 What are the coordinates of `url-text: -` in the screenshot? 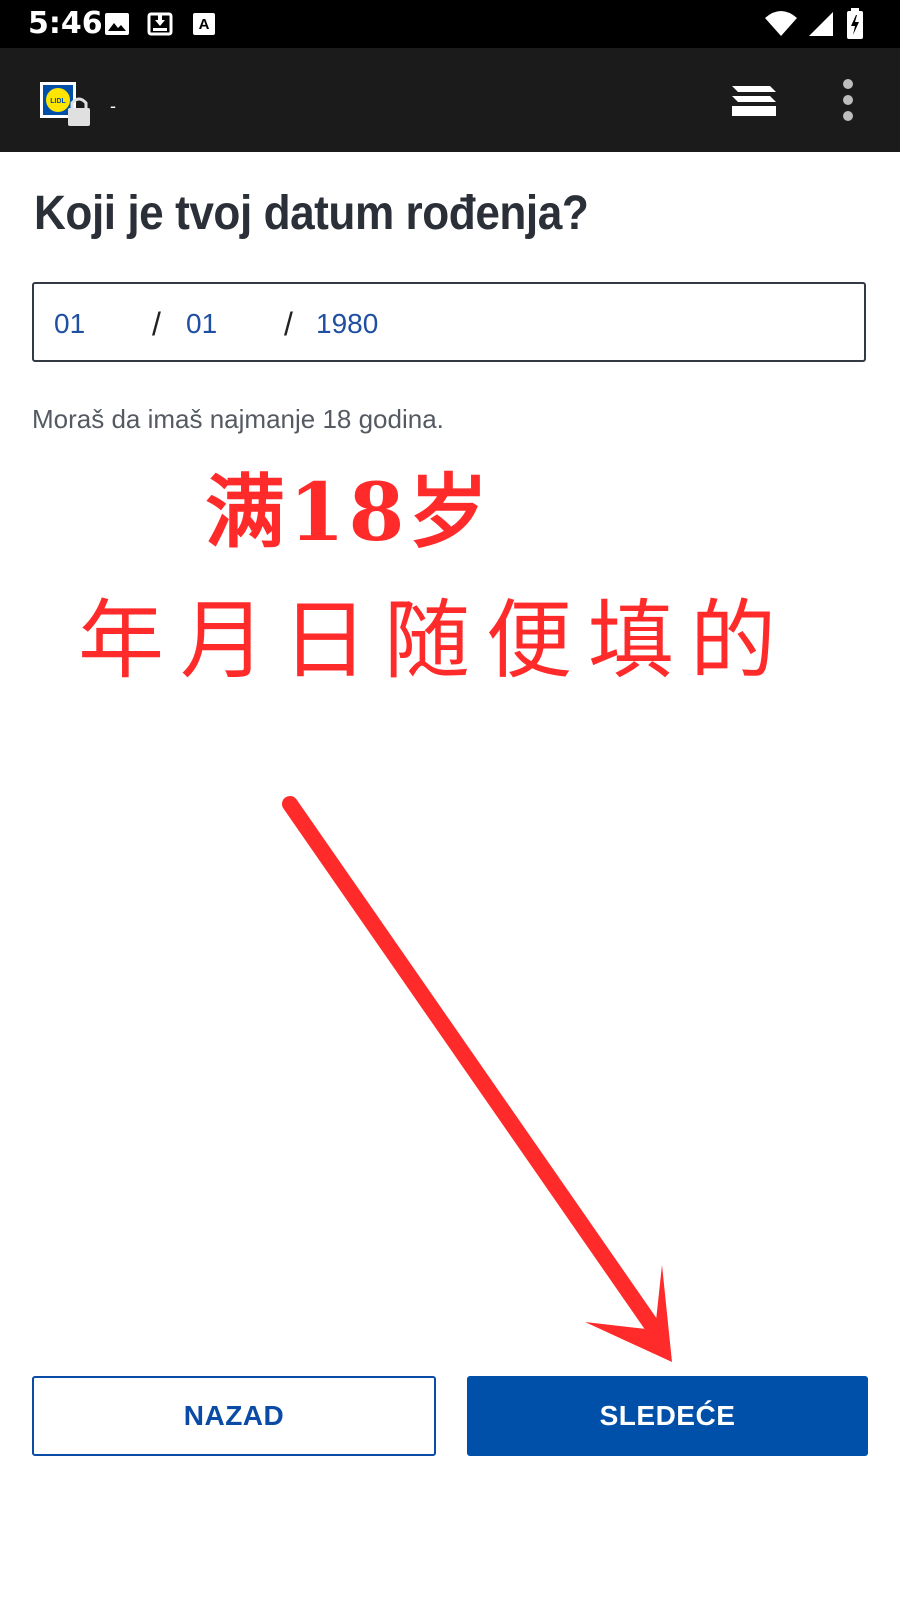 It's located at (113, 106).